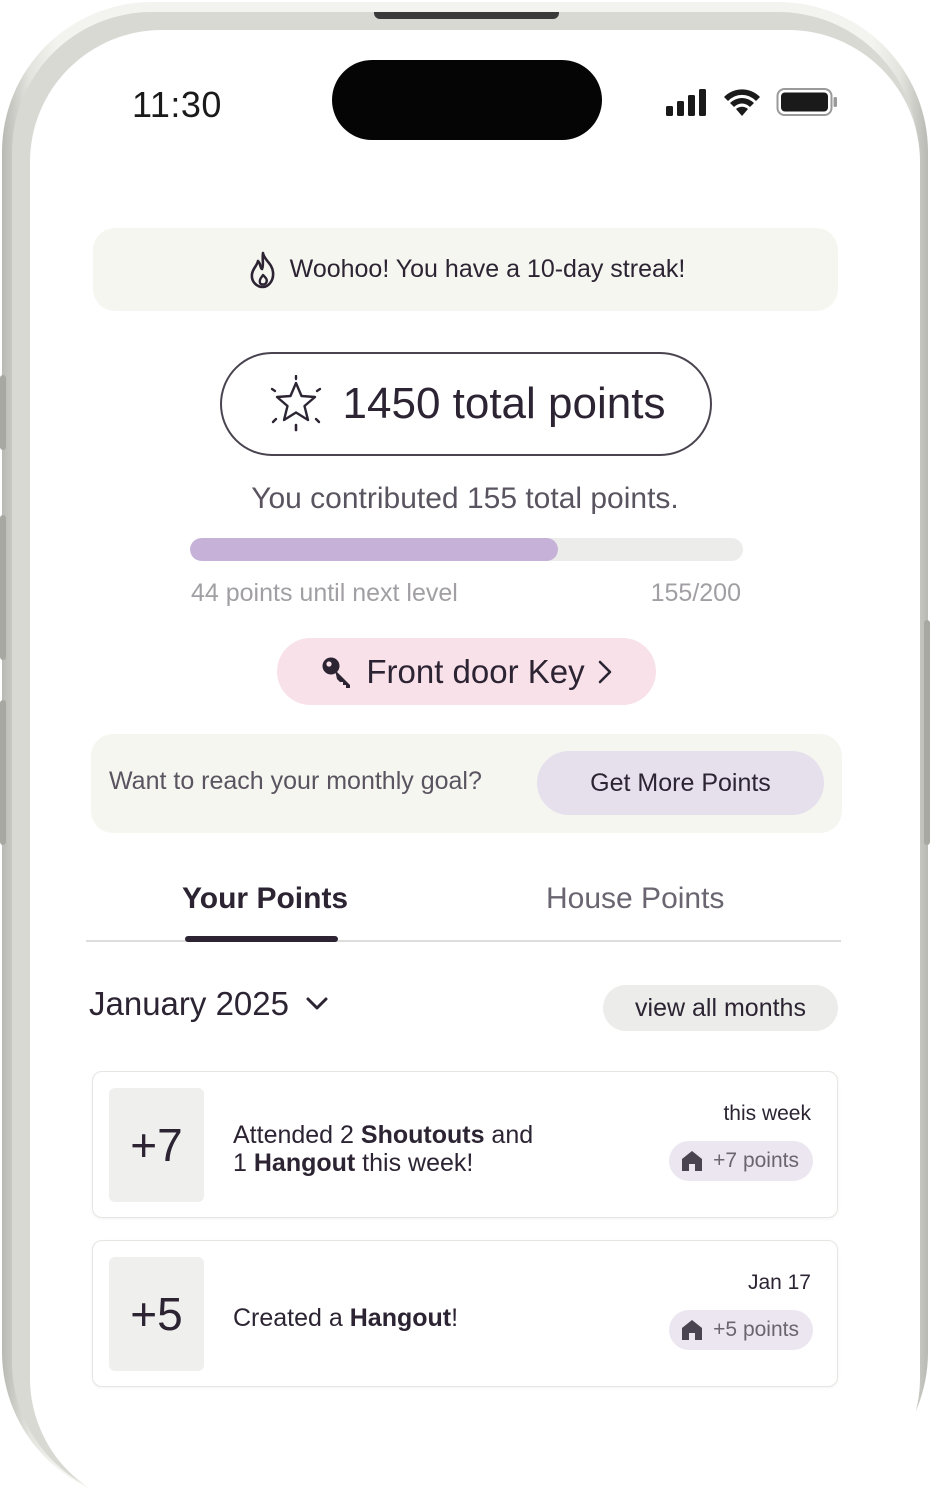  Describe the element at coordinates (767, 1113) in the screenshot. I see `entry-date: this week` at that location.